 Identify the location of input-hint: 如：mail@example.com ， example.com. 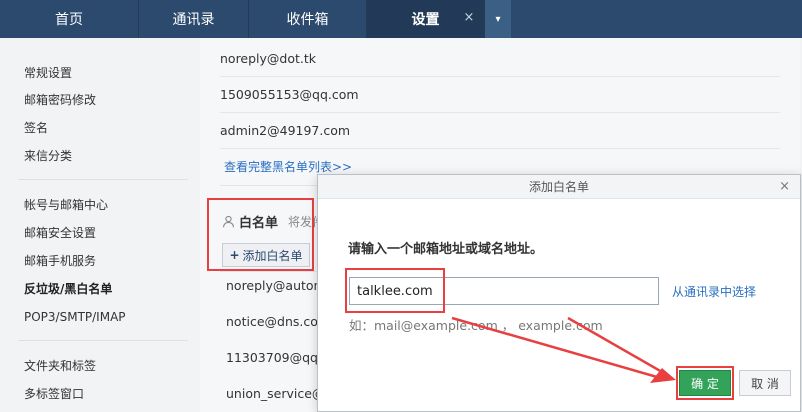
(476, 325).